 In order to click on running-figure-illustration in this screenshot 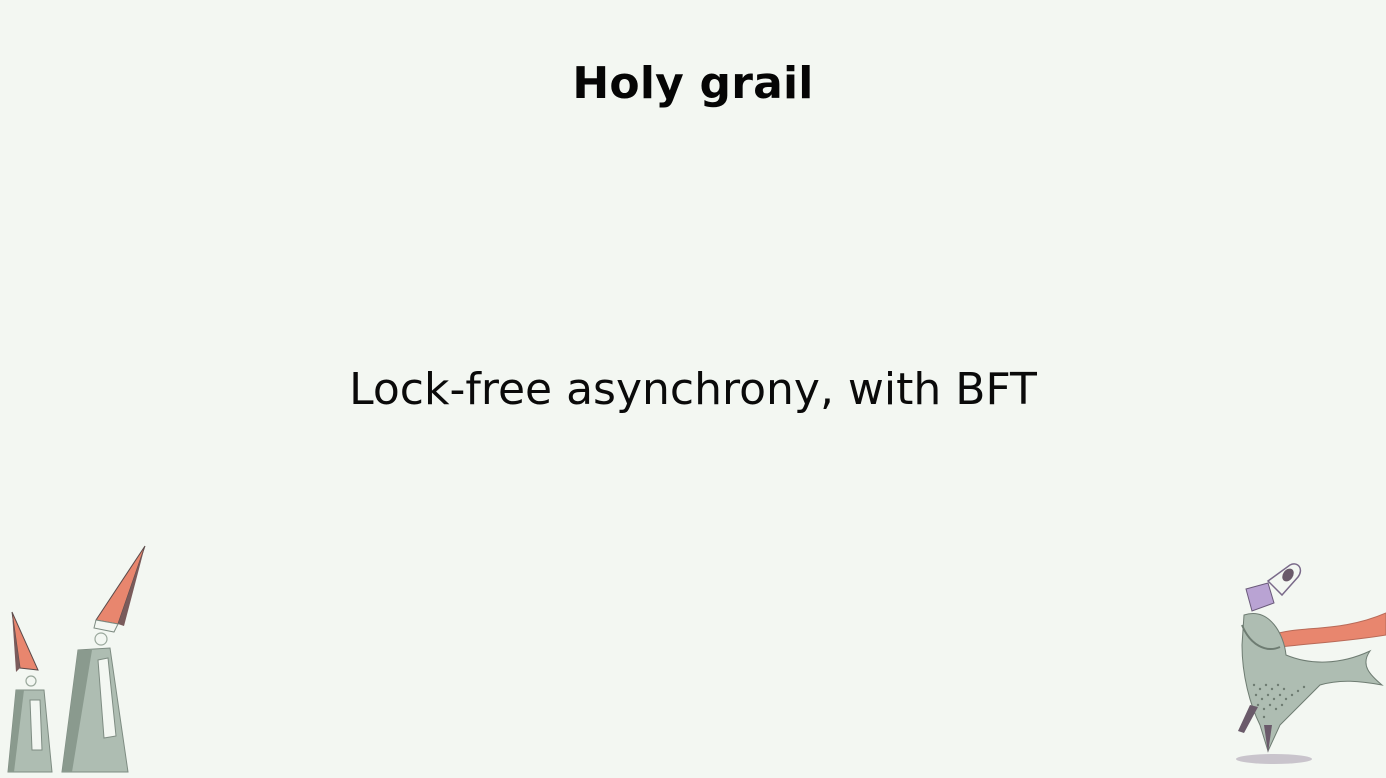, I will do `click(1311, 663)`.